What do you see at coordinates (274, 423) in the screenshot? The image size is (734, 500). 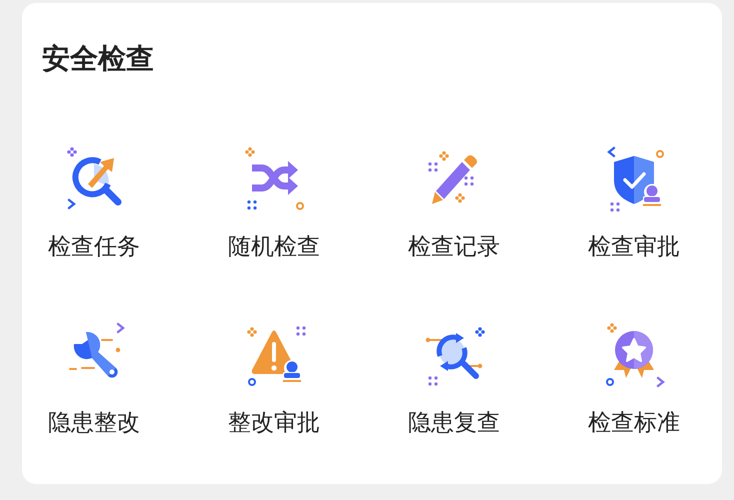 I see `menu-item-label: 整改审批` at bounding box center [274, 423].